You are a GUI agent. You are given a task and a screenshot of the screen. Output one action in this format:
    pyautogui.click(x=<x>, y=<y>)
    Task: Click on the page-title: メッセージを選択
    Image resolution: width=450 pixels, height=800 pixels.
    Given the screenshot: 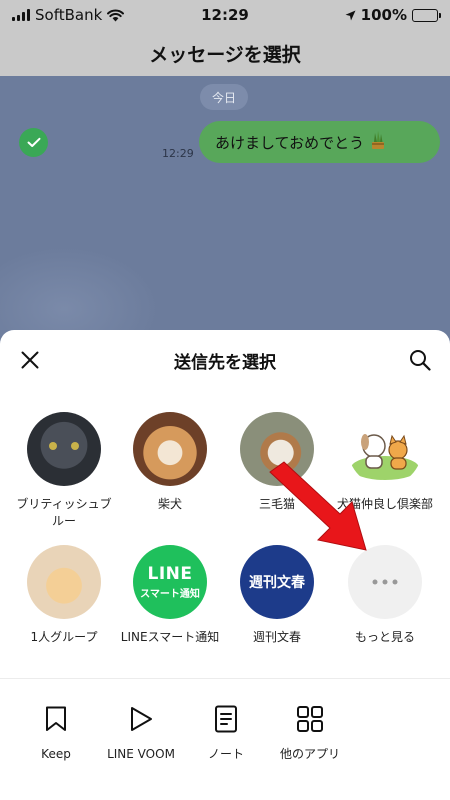 What is the action you would take?
    pyautogui.click(x=225, y=53)
    